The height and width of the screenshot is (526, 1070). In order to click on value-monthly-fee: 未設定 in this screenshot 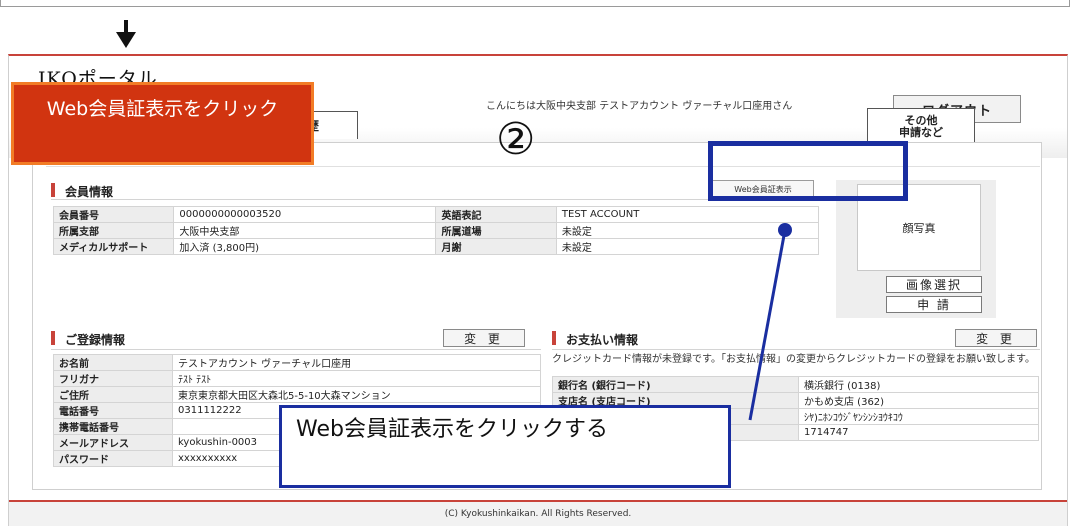, I will do `click(687, 246)`.